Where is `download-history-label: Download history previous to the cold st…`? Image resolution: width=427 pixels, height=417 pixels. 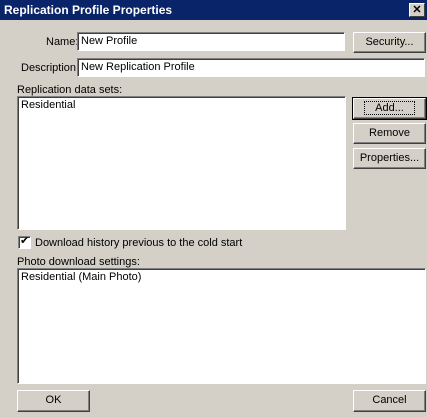
download-history-label: Download history previous to the cold st… is located at coordinates (139, 243).